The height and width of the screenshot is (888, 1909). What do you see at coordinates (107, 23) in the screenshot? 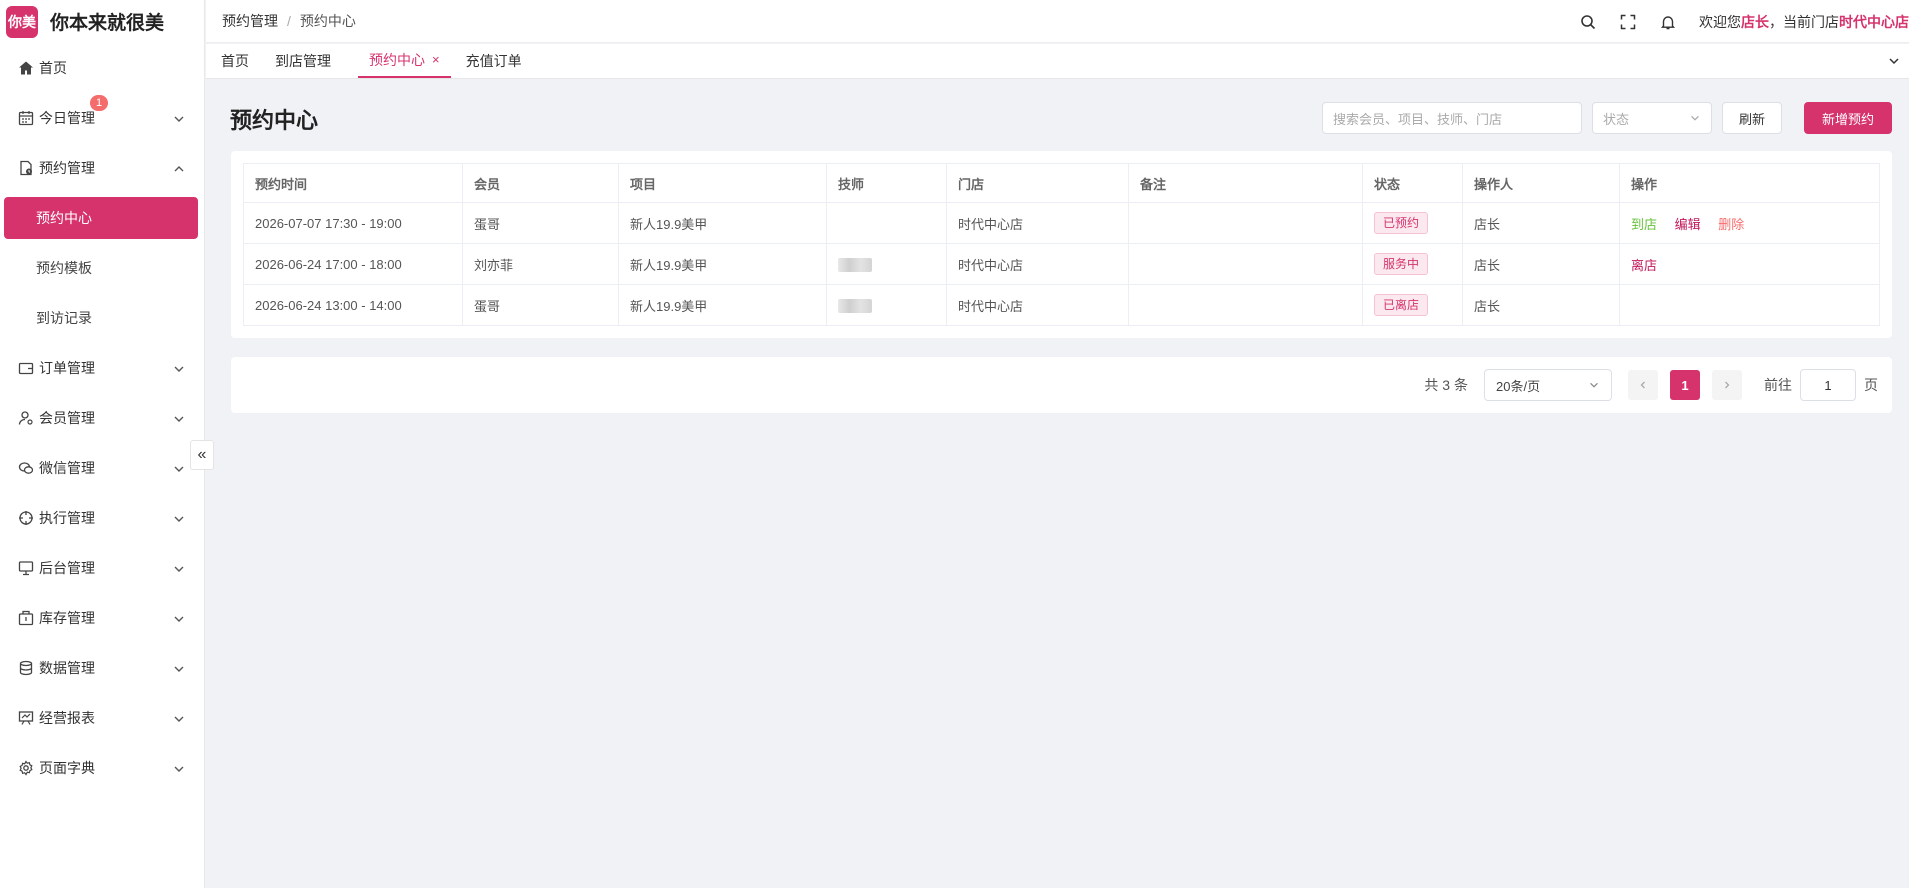
I see `app-name: 你本来就很美` at bounding box center [107, 23].